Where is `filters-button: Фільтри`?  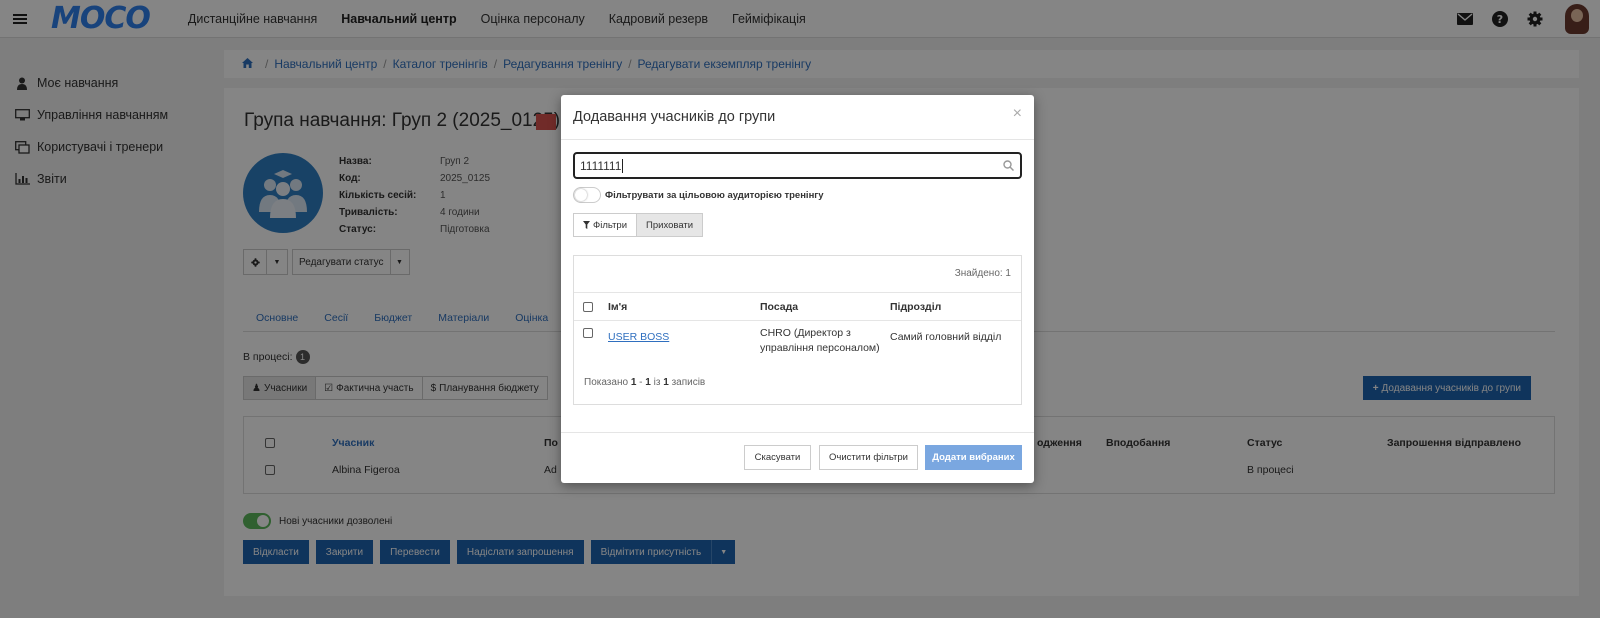 filters-button: Фільтри is located at coordinates (605, 225).